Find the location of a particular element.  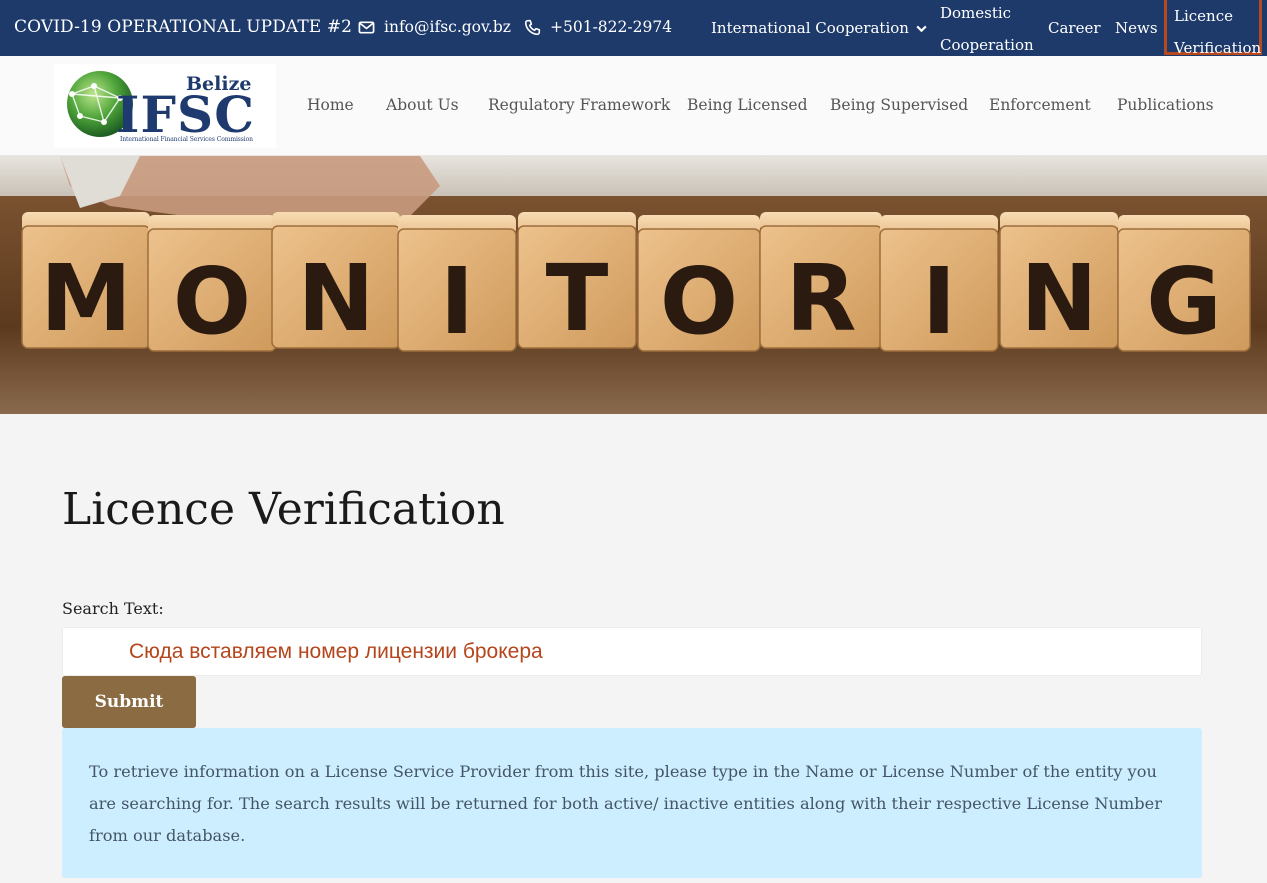

banner-letter: M is located at coordinates (86, 298).